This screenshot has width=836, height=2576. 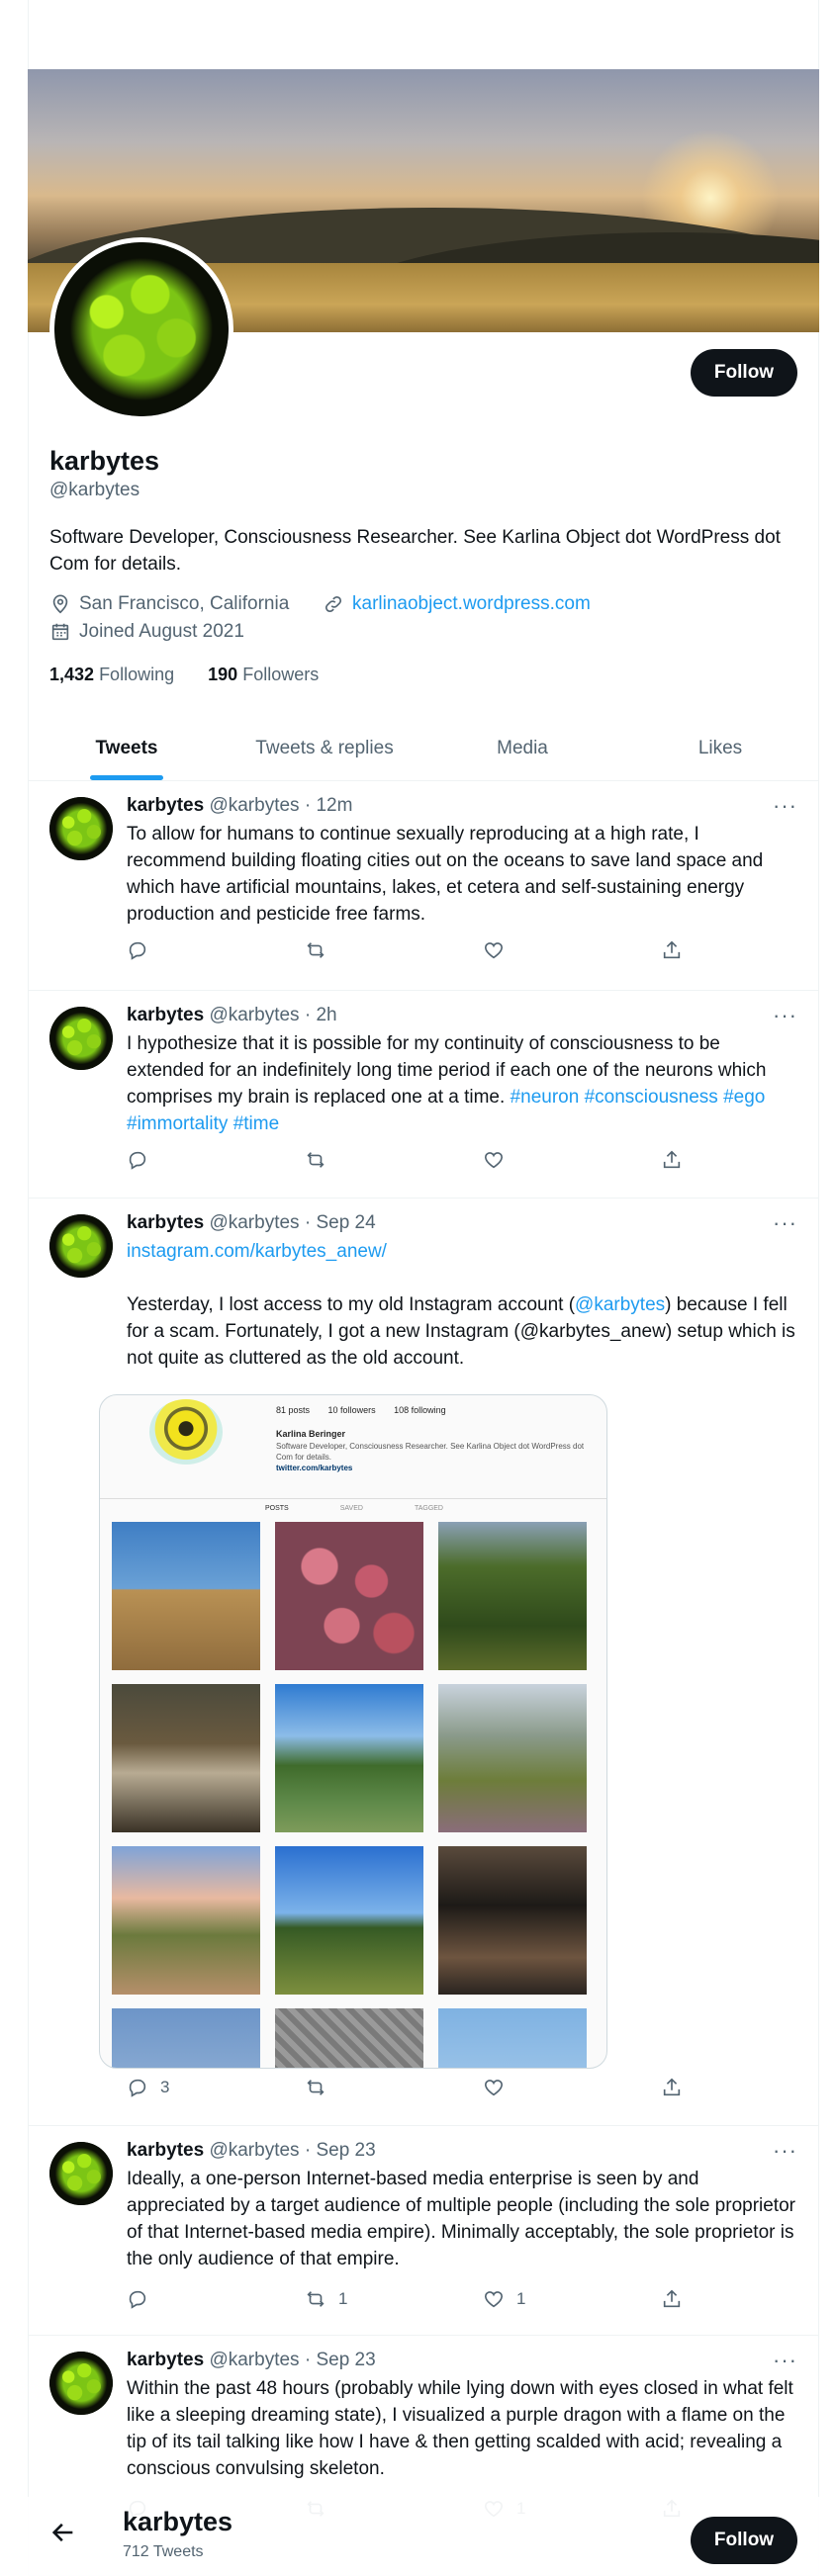 I want to click on tab-likes: Likes, so click(x=720, y=748).